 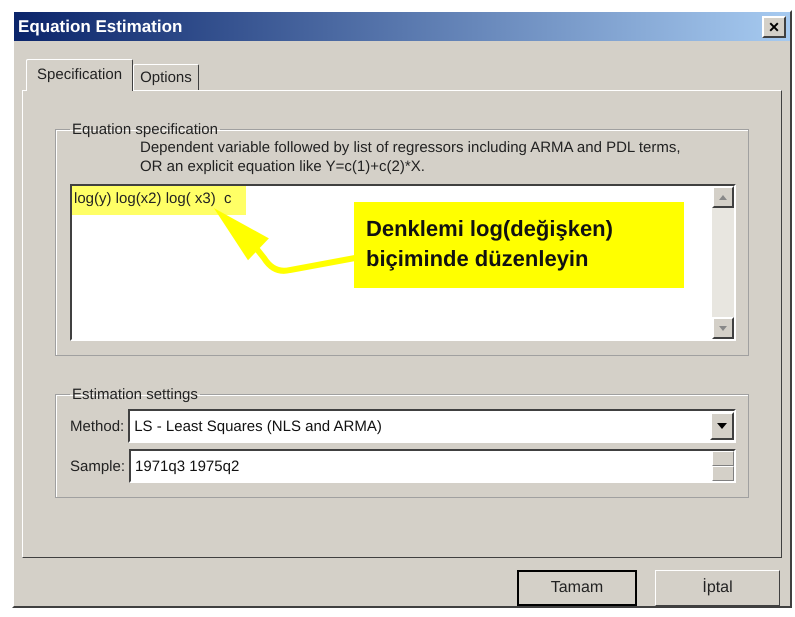 What do you see at coordinates (80, 75) in the screenshot?
I see `tab: Specification` at bounding box center [80, 75].